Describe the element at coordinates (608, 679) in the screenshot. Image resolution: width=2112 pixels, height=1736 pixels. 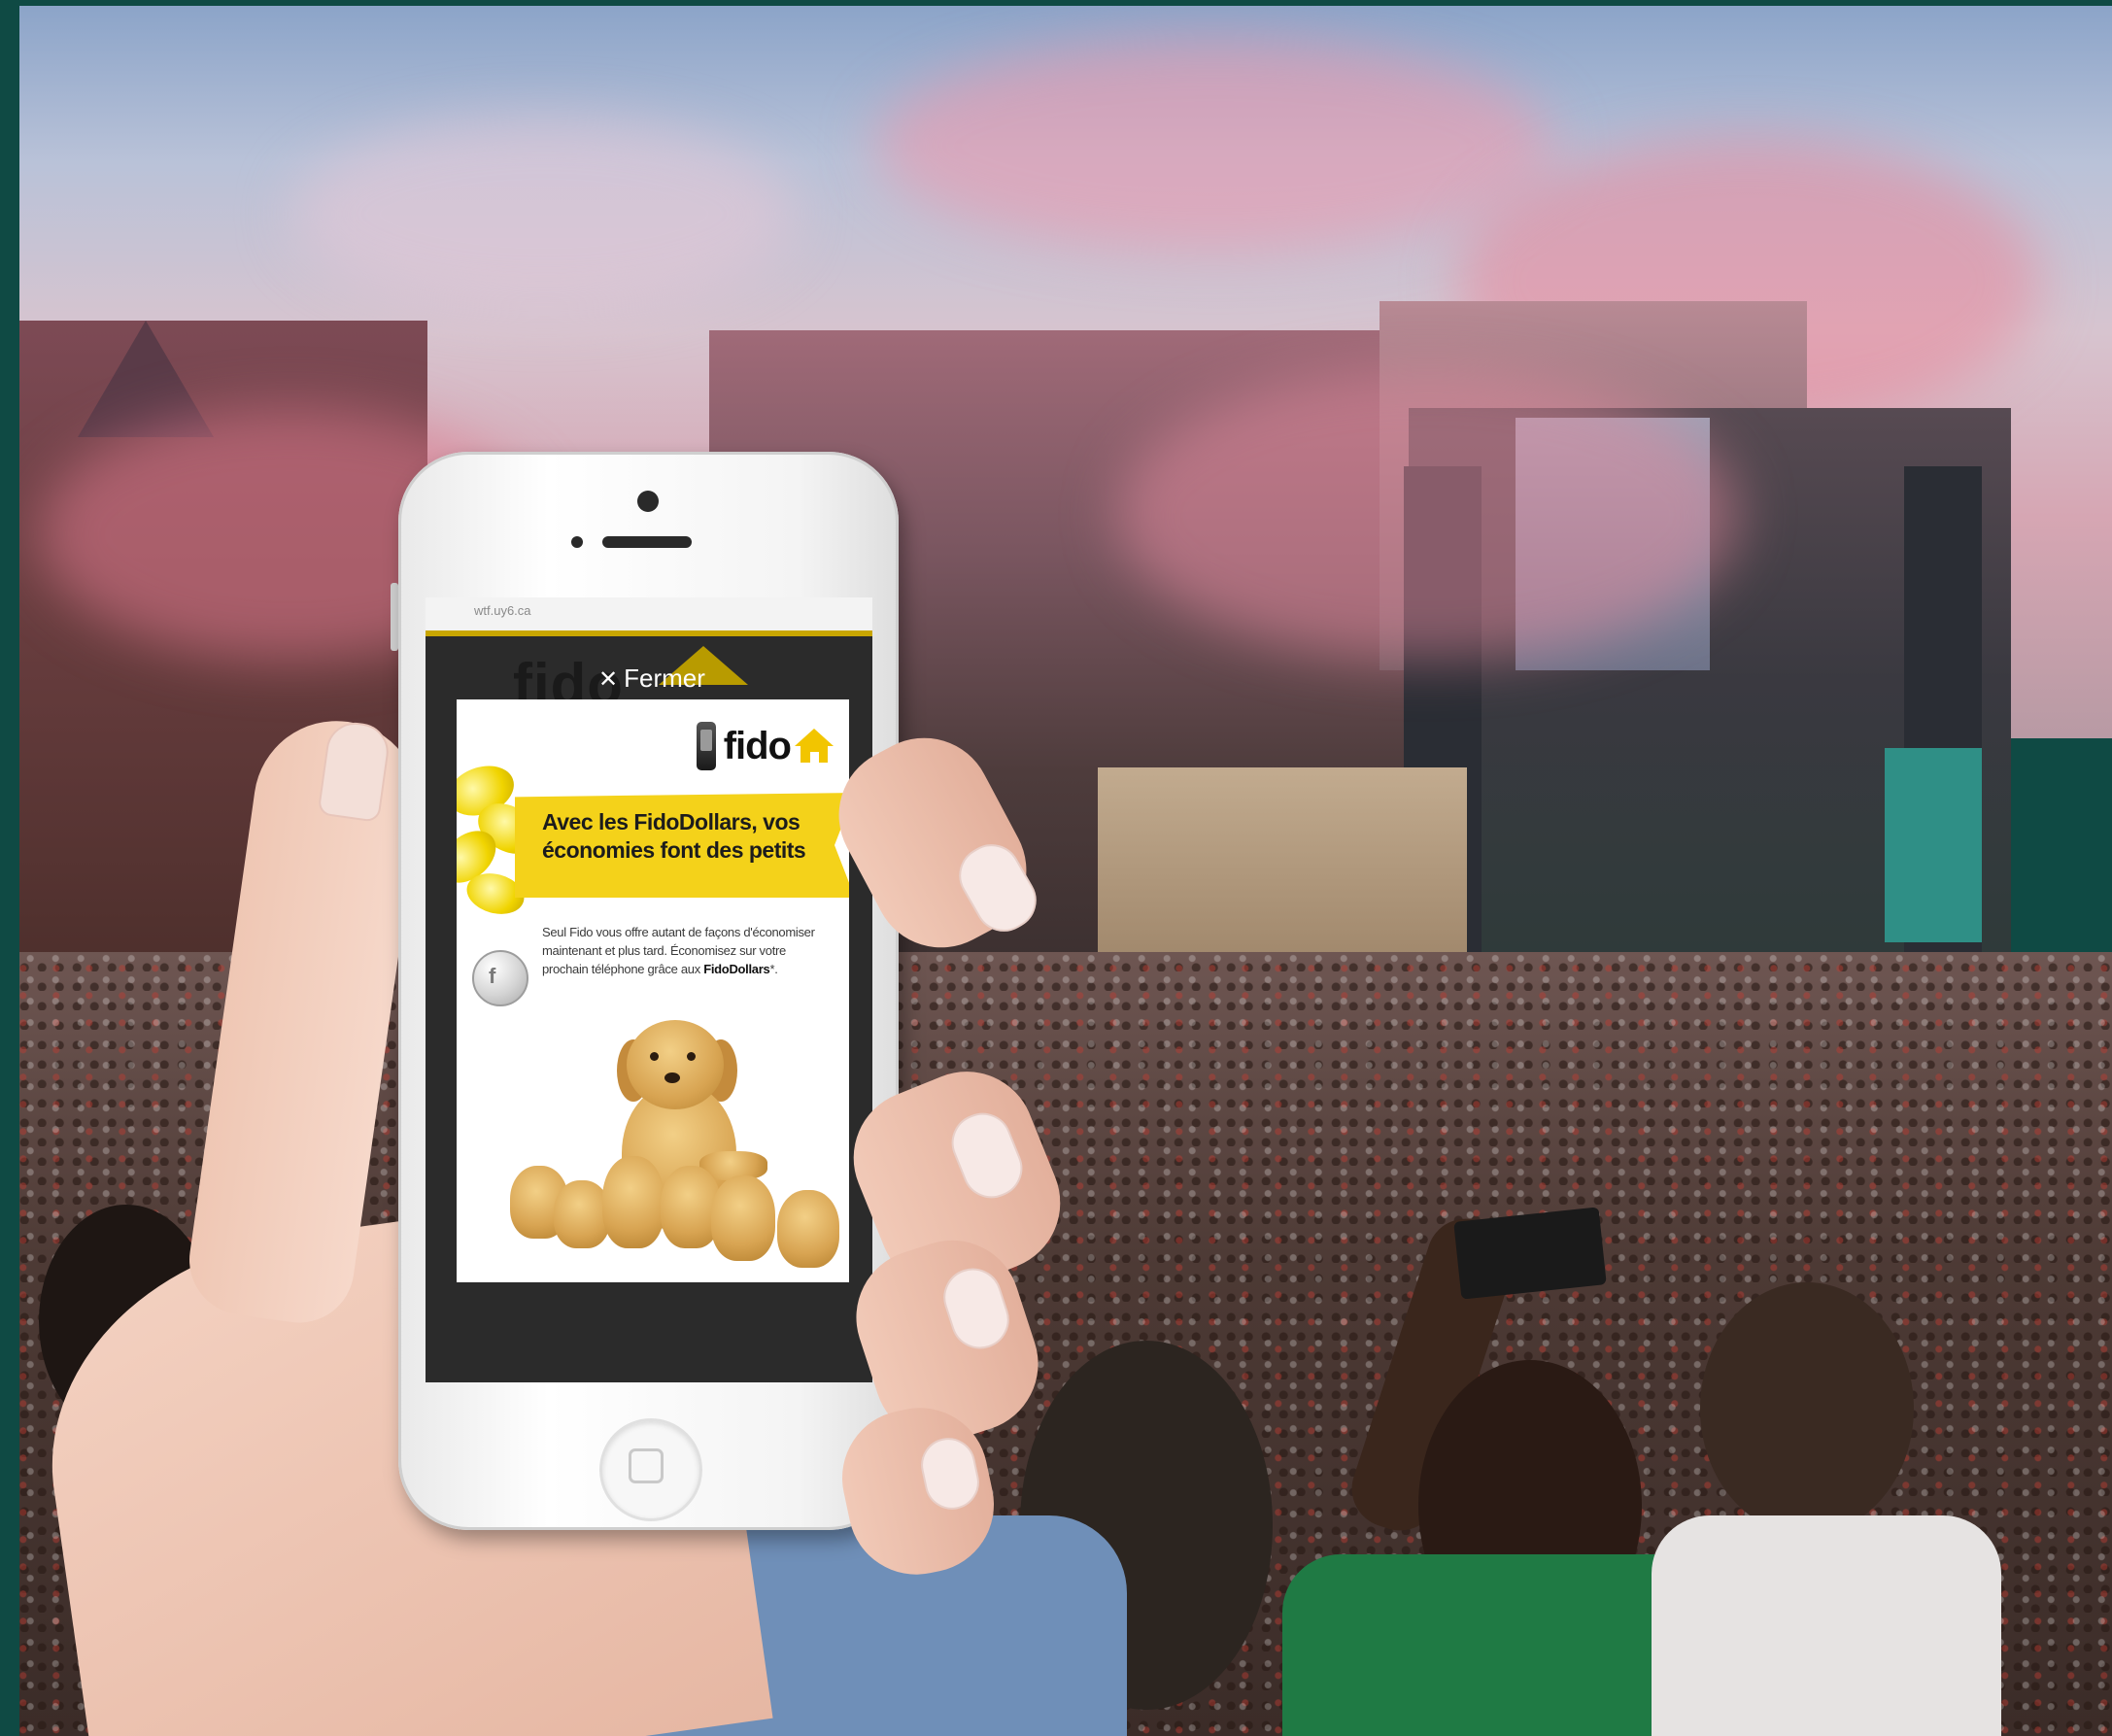
I see `close-x-icon: ✕` at that location.